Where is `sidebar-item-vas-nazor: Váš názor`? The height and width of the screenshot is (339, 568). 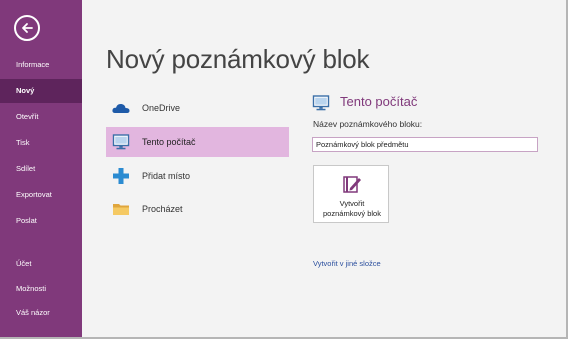 sidebar-item-vas-nazor: Váš názor is located at coordinates (41, 313).